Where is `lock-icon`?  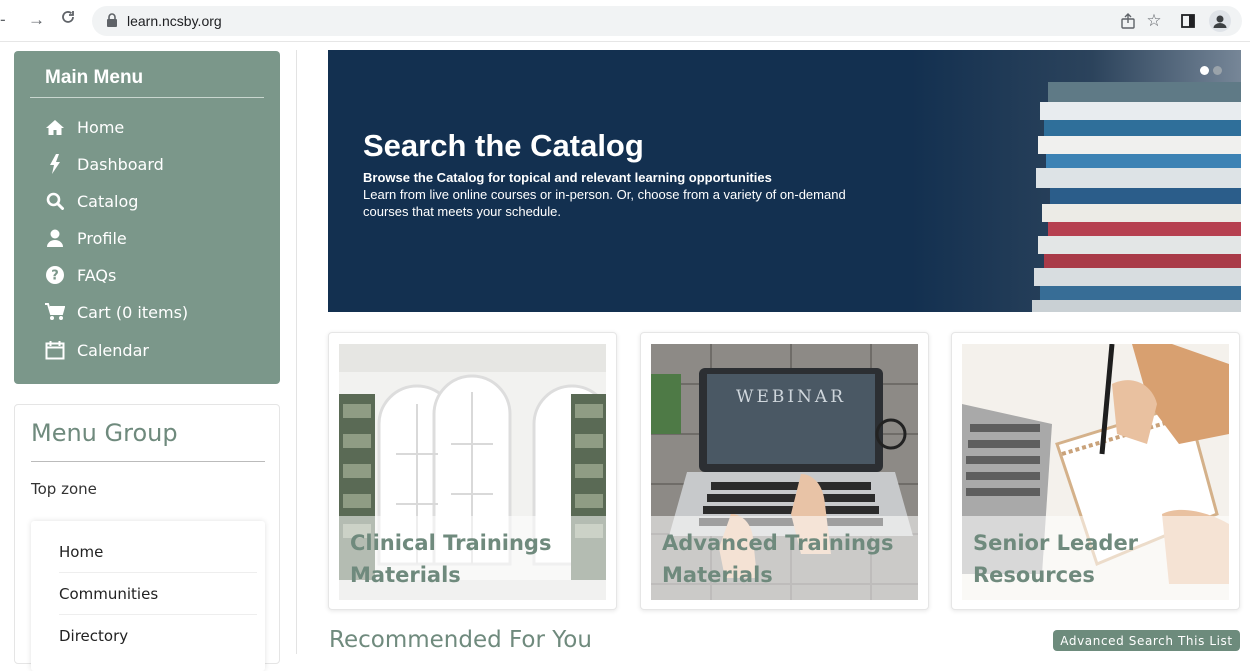
lock-icon is located at coordinates (112, 20).